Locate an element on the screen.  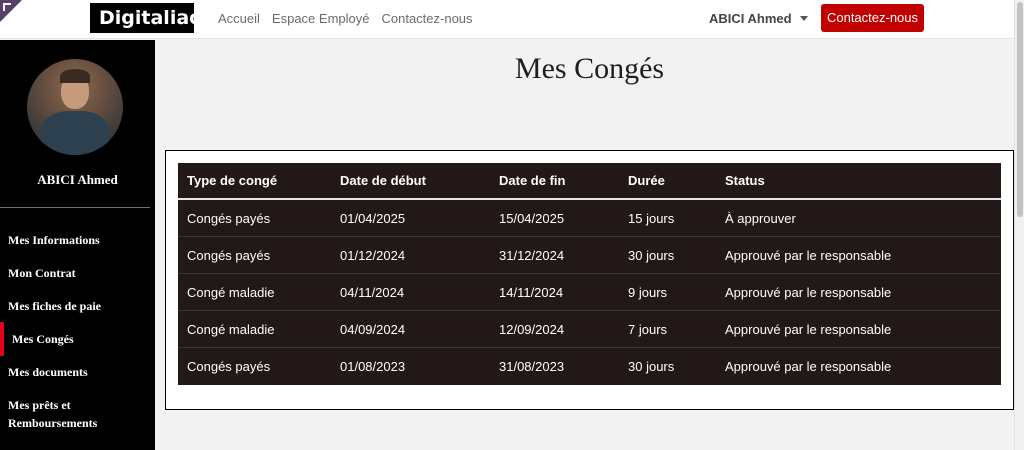
brand-logo: Digitaliac is located at coordinates (145, 28).